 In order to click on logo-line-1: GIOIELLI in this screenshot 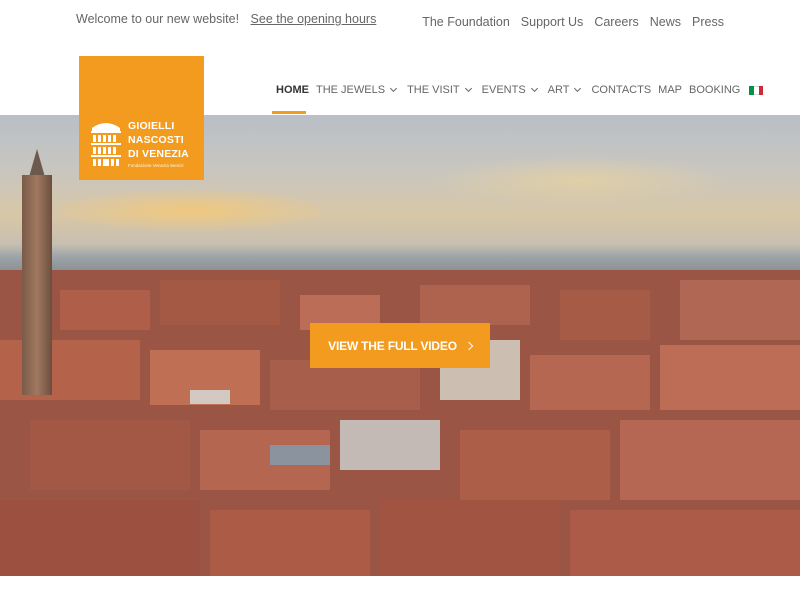, I will do `click(151, 126)`.